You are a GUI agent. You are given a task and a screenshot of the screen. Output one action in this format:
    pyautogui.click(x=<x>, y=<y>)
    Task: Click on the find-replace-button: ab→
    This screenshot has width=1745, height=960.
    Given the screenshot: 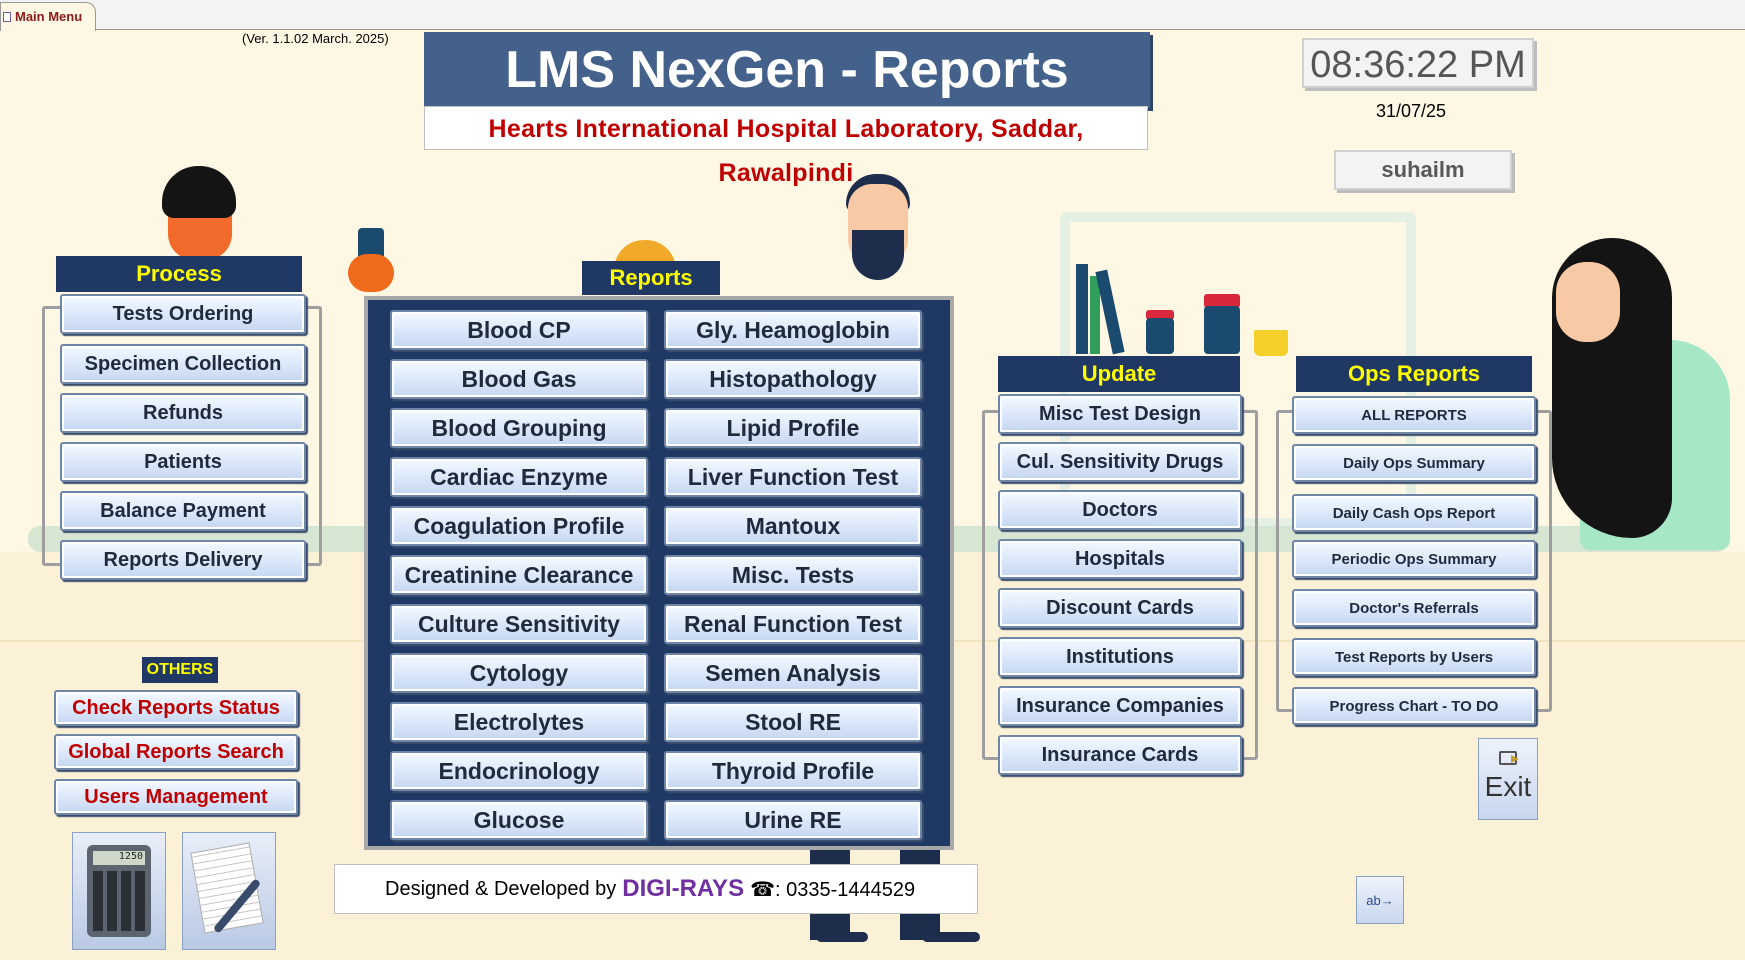 What is the action you would take?
    pyautogui.click(x=1380, y=900)
    